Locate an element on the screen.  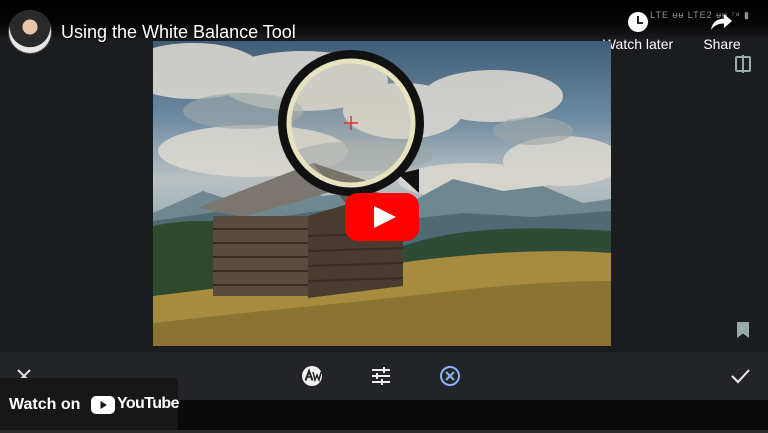
white-balance-picker-icon is located at coordinates (450, 376).